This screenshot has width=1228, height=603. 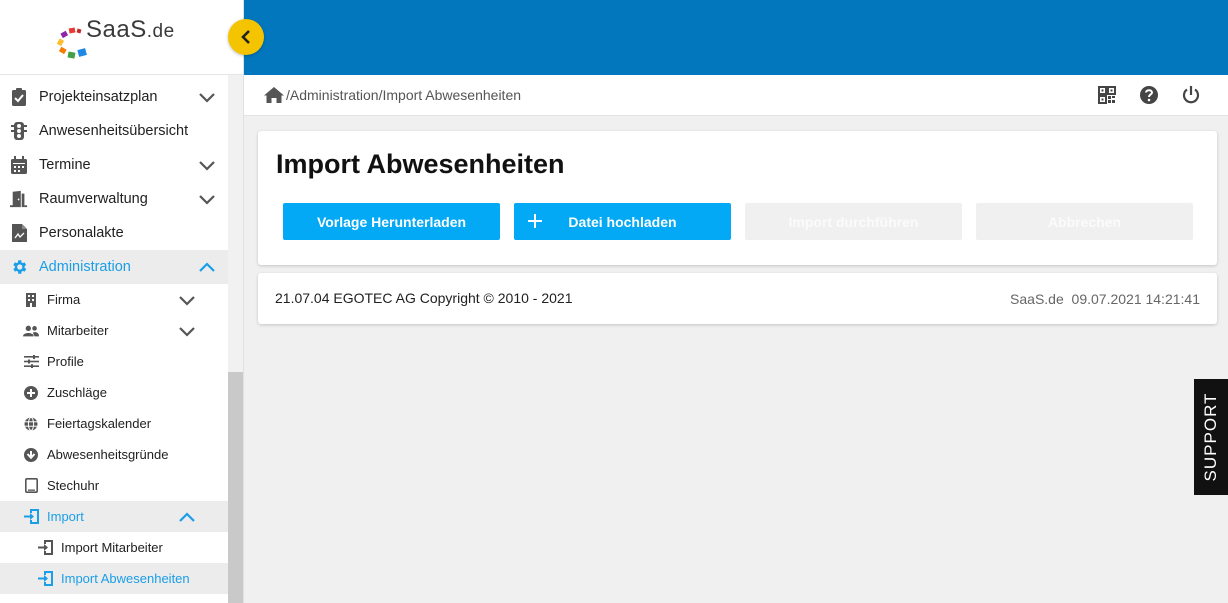 What do you see at coordinates (31, 455) in the screenshot?
I see `arrow-down-circle-icon` at bounding box center [31, 455].